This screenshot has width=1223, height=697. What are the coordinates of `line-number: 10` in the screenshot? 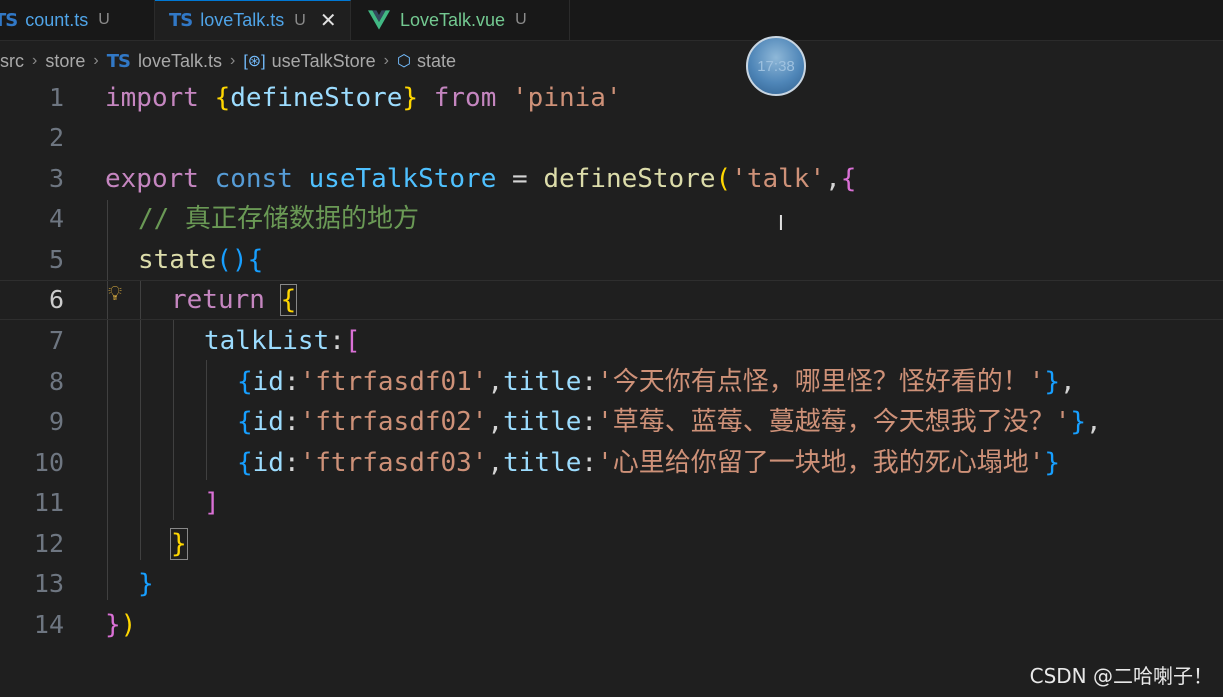 It's located at (48, 462).